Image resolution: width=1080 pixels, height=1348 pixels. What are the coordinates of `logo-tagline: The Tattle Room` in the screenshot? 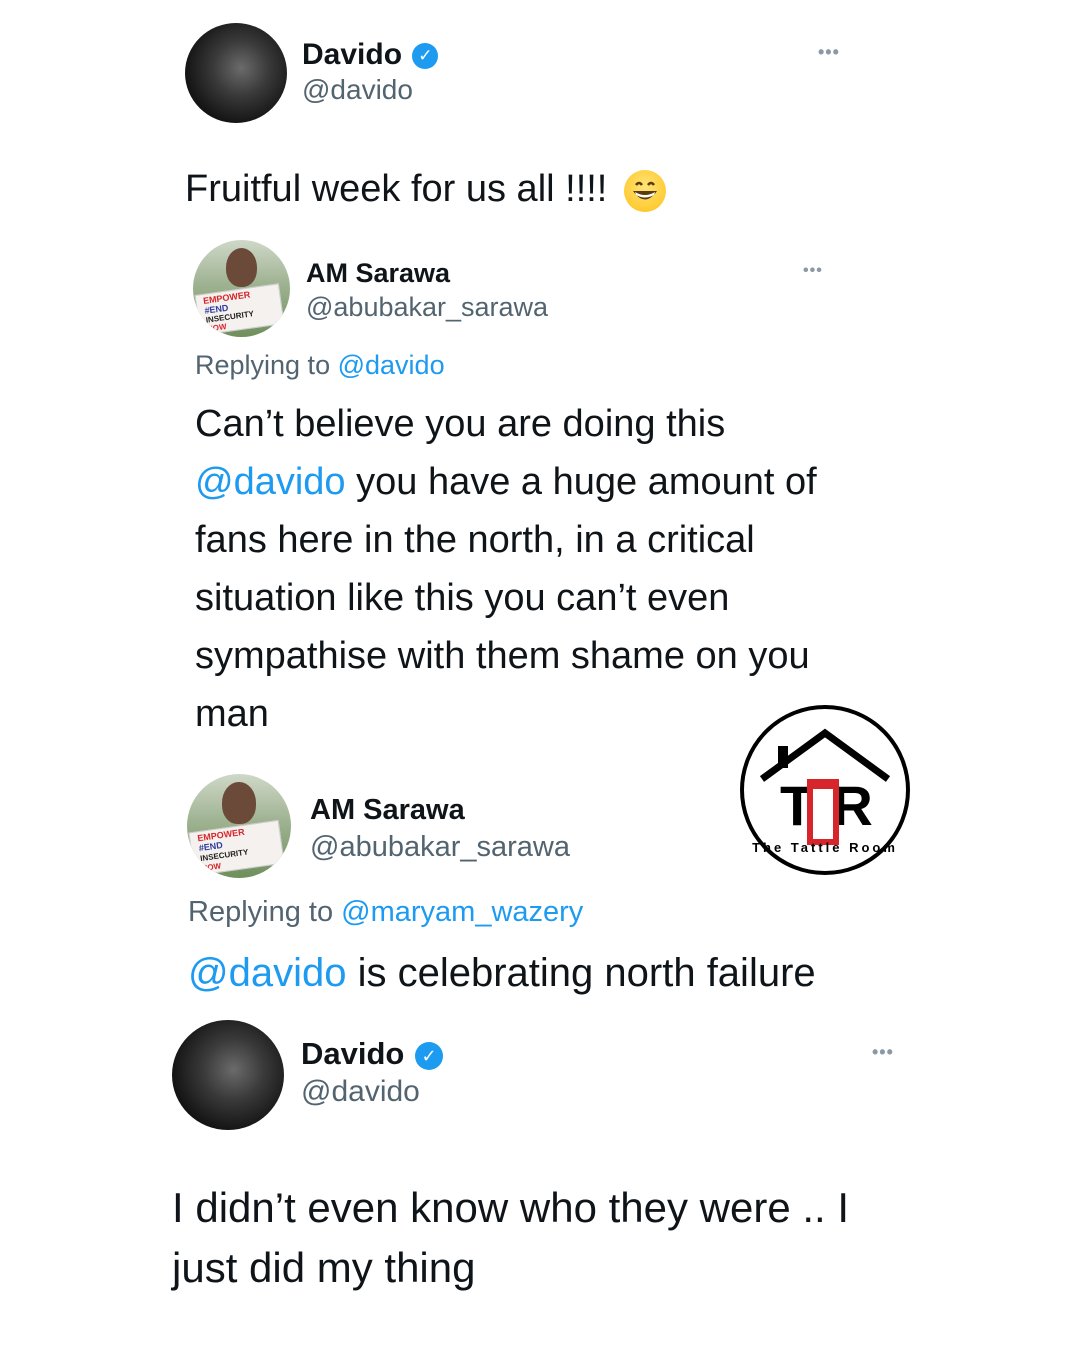 It's located at (825, 847).